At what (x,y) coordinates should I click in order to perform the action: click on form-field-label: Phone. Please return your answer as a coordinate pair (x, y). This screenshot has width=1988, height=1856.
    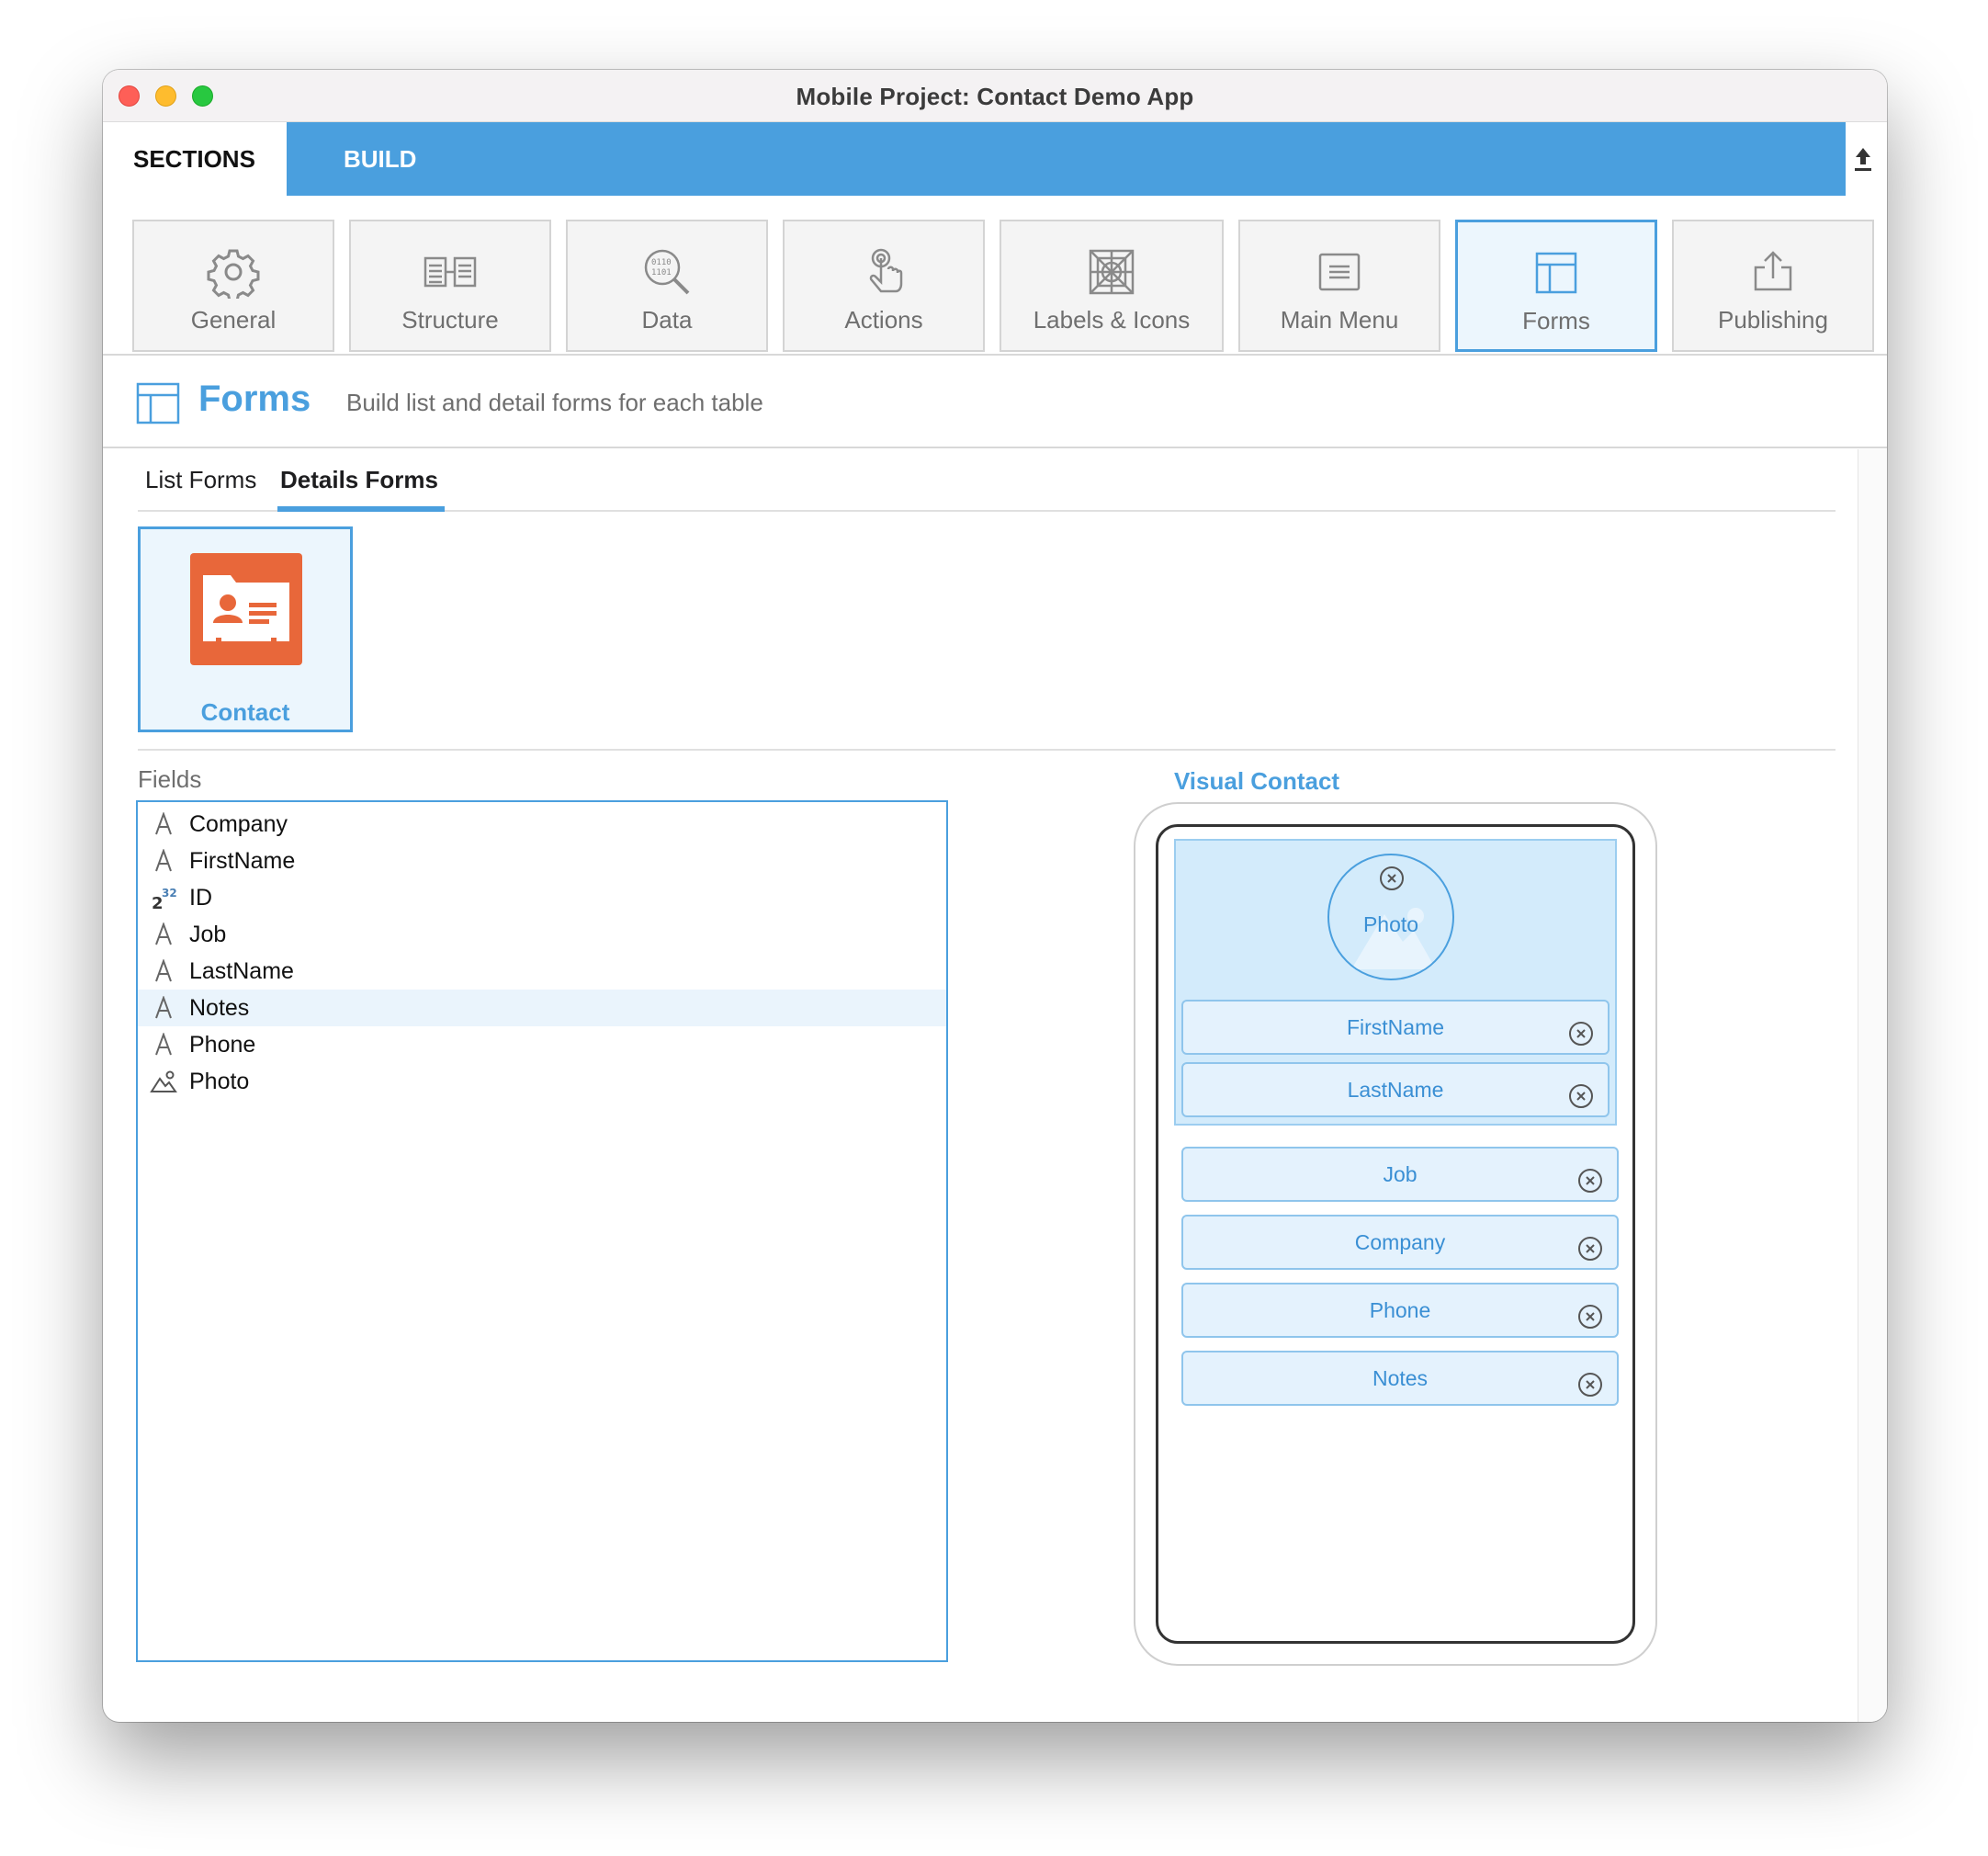
    Looking at the image, I should click on (1400, 1310).